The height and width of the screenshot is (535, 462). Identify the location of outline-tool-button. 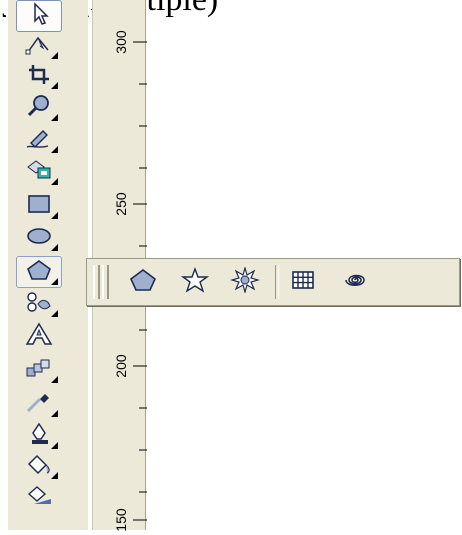
(39, 436).